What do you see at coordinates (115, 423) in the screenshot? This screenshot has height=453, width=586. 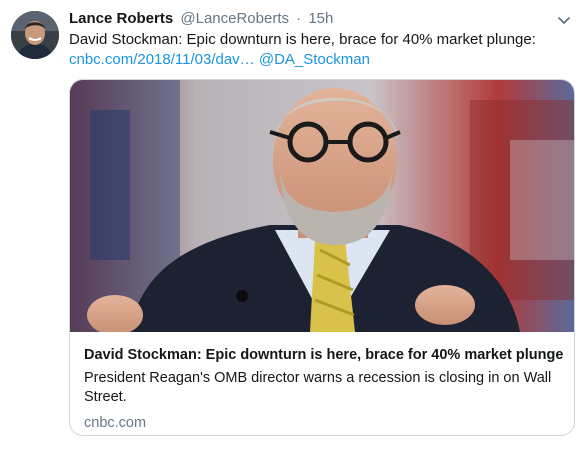 I see `card-domain: cnbc.com` at bounding box center [115, 423].